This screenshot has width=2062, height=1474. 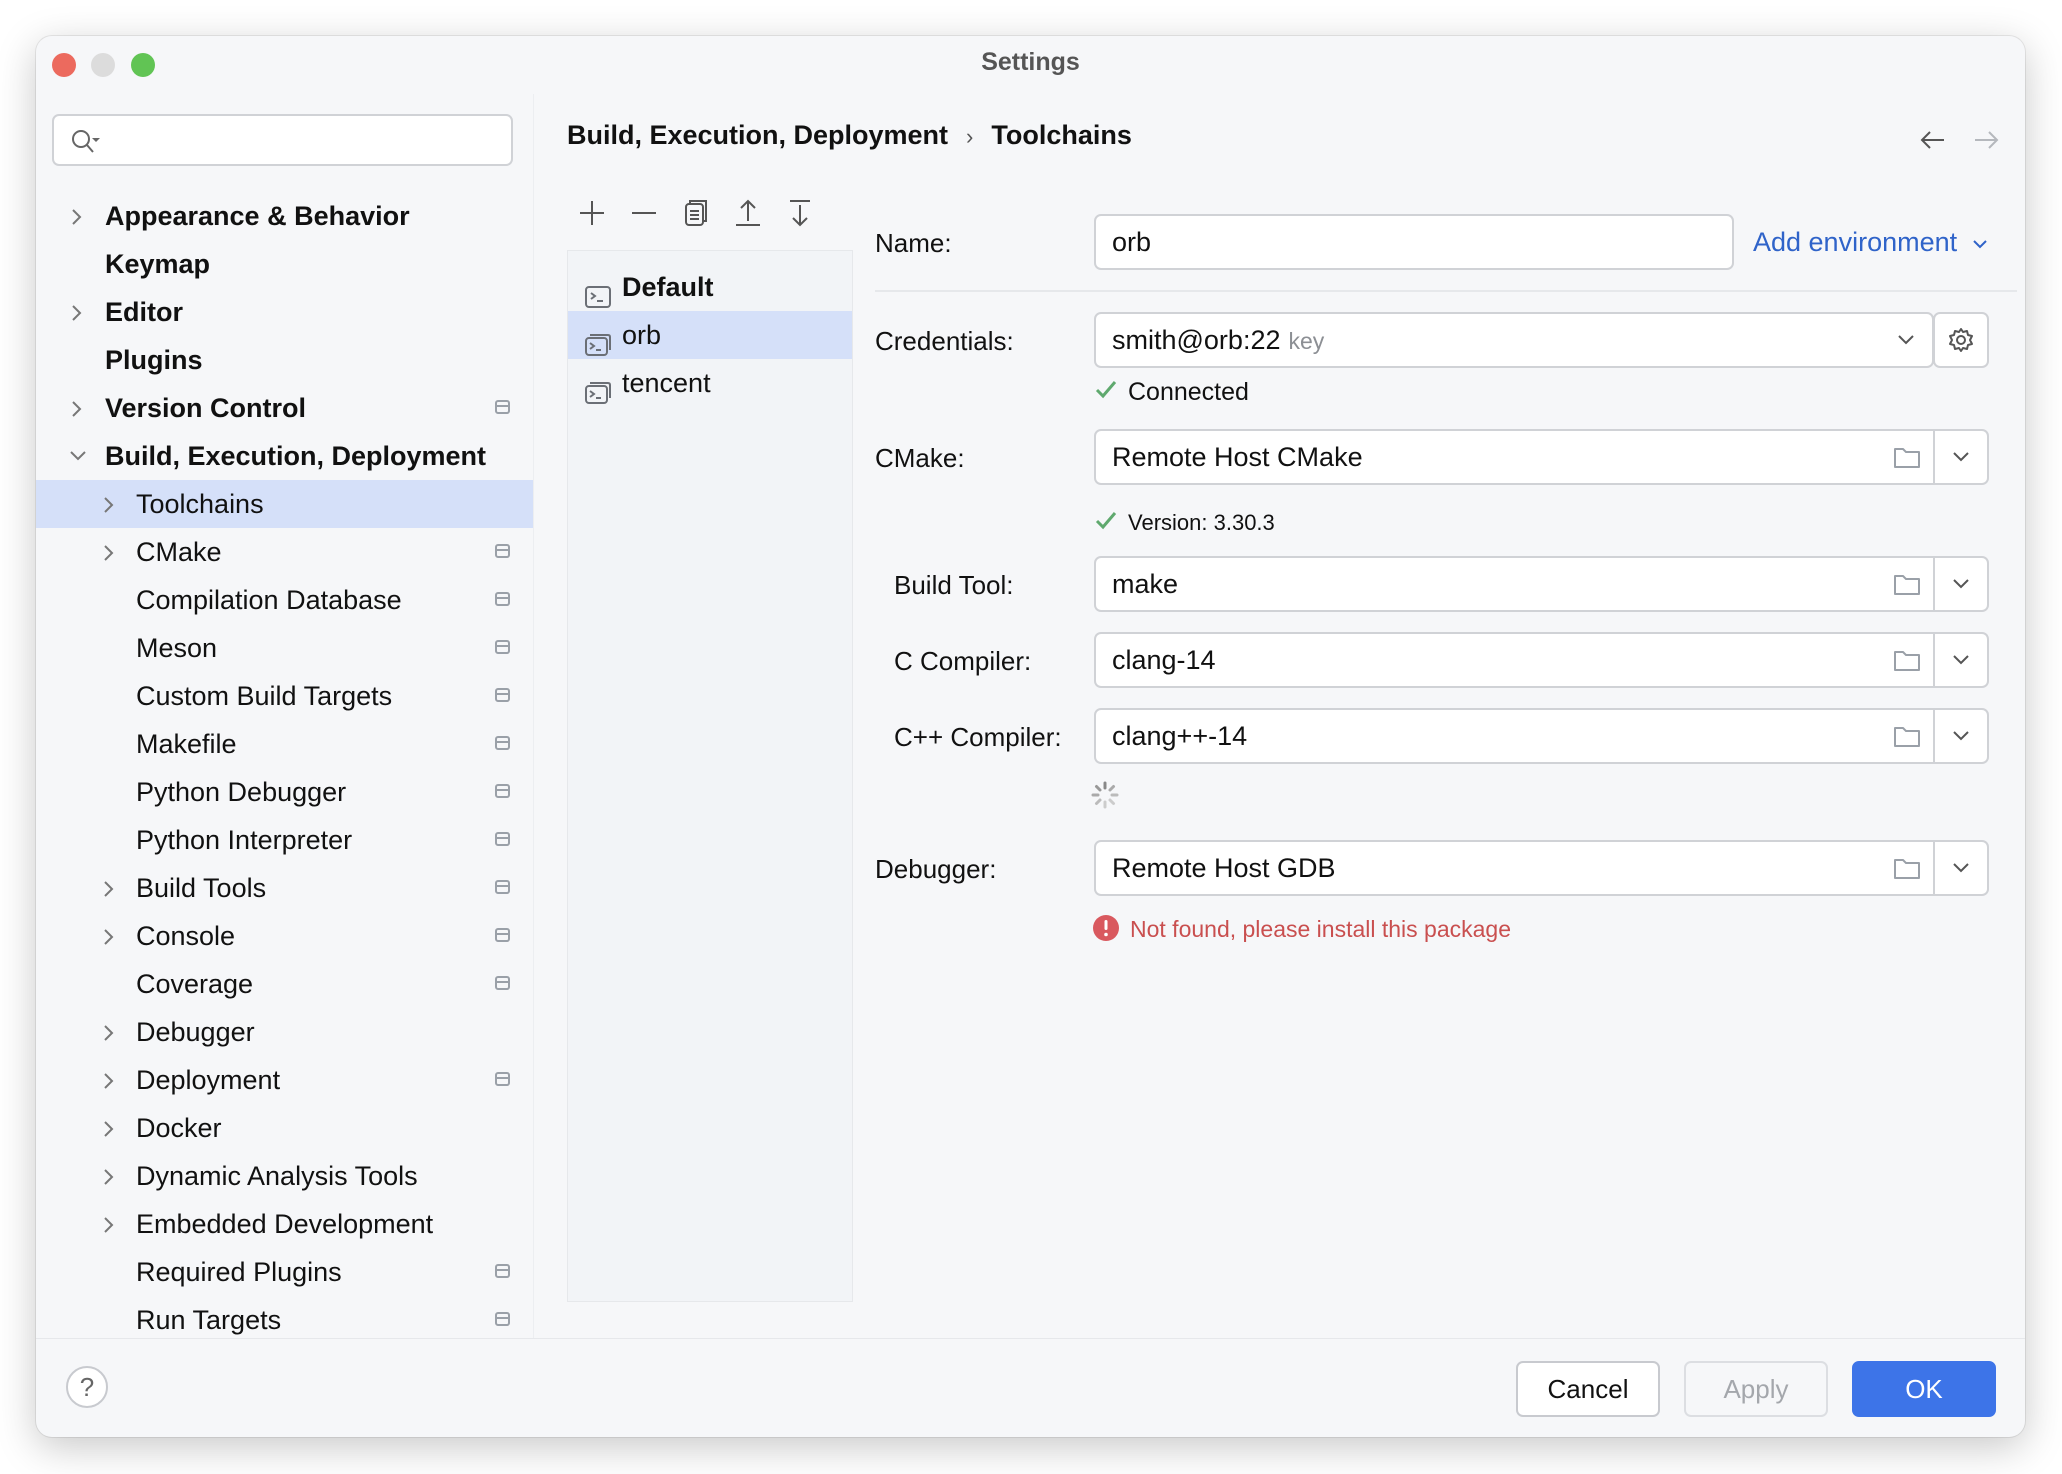 I want to click on sidebar-item-label: Coverage, so click(x=195, y=984).